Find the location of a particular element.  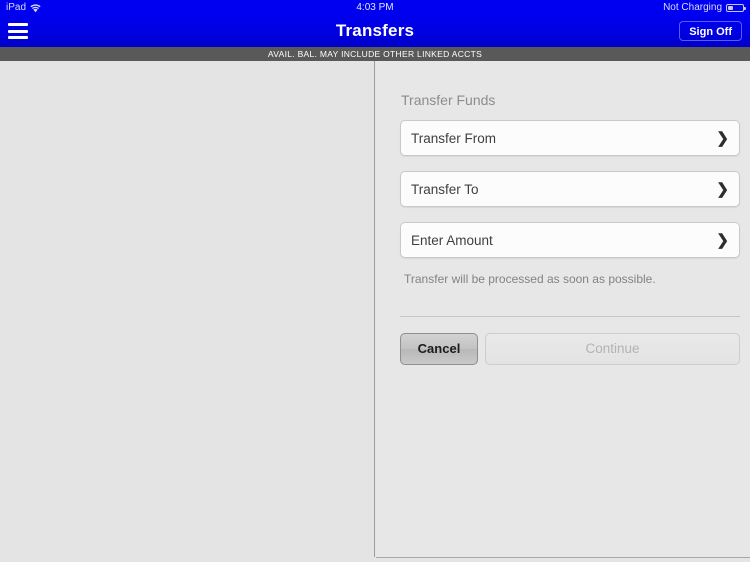

transfer-from-field: Transfer From ❯ is located at coordinates (570, 138).